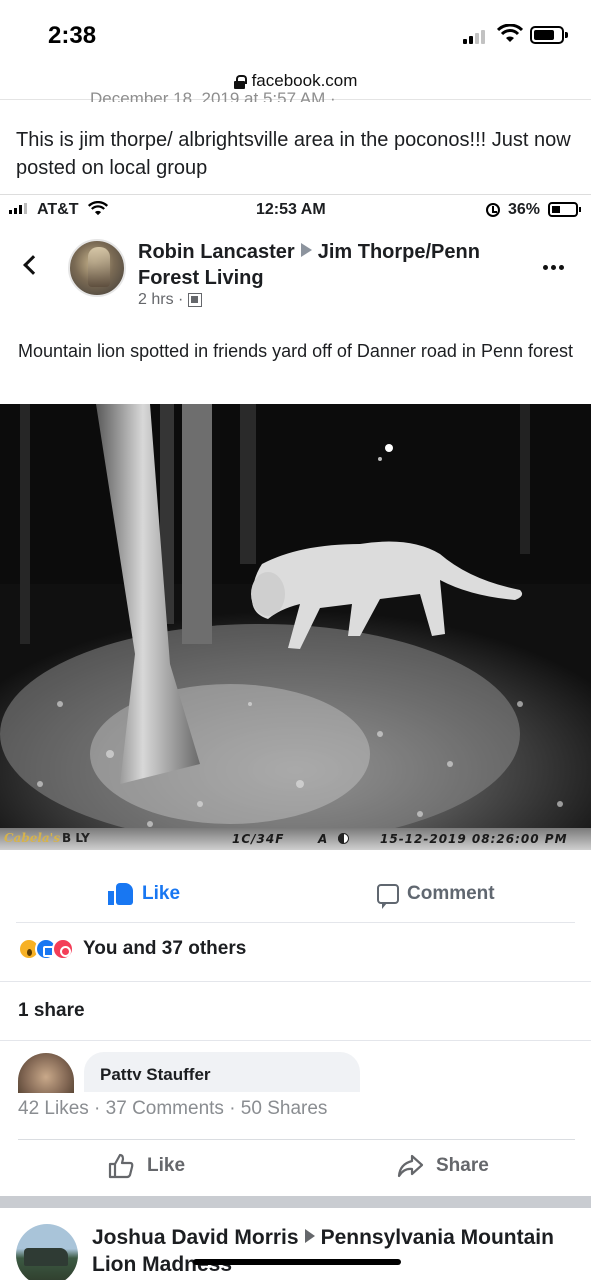 This screenshot has width=591, height=1280. Describe the element at coordinates (524, 209) in the screenshot. I see `inner-battery-percent: 36%` at that location.